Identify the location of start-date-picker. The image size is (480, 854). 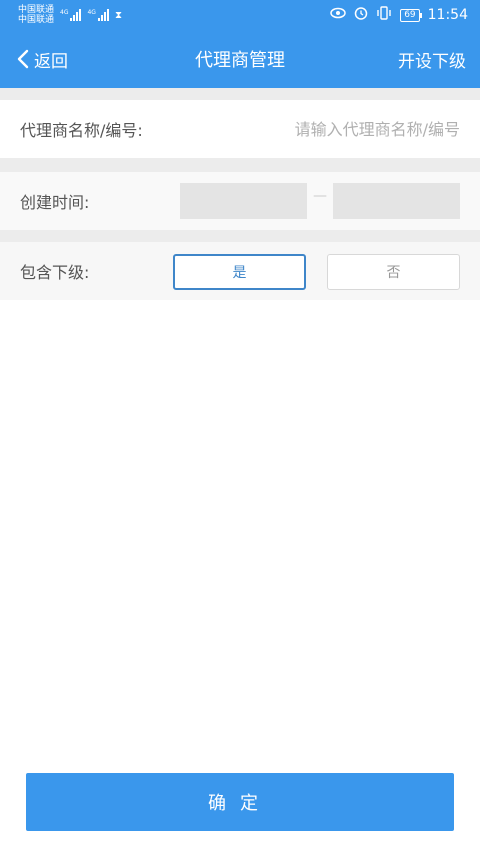
(243, 201).